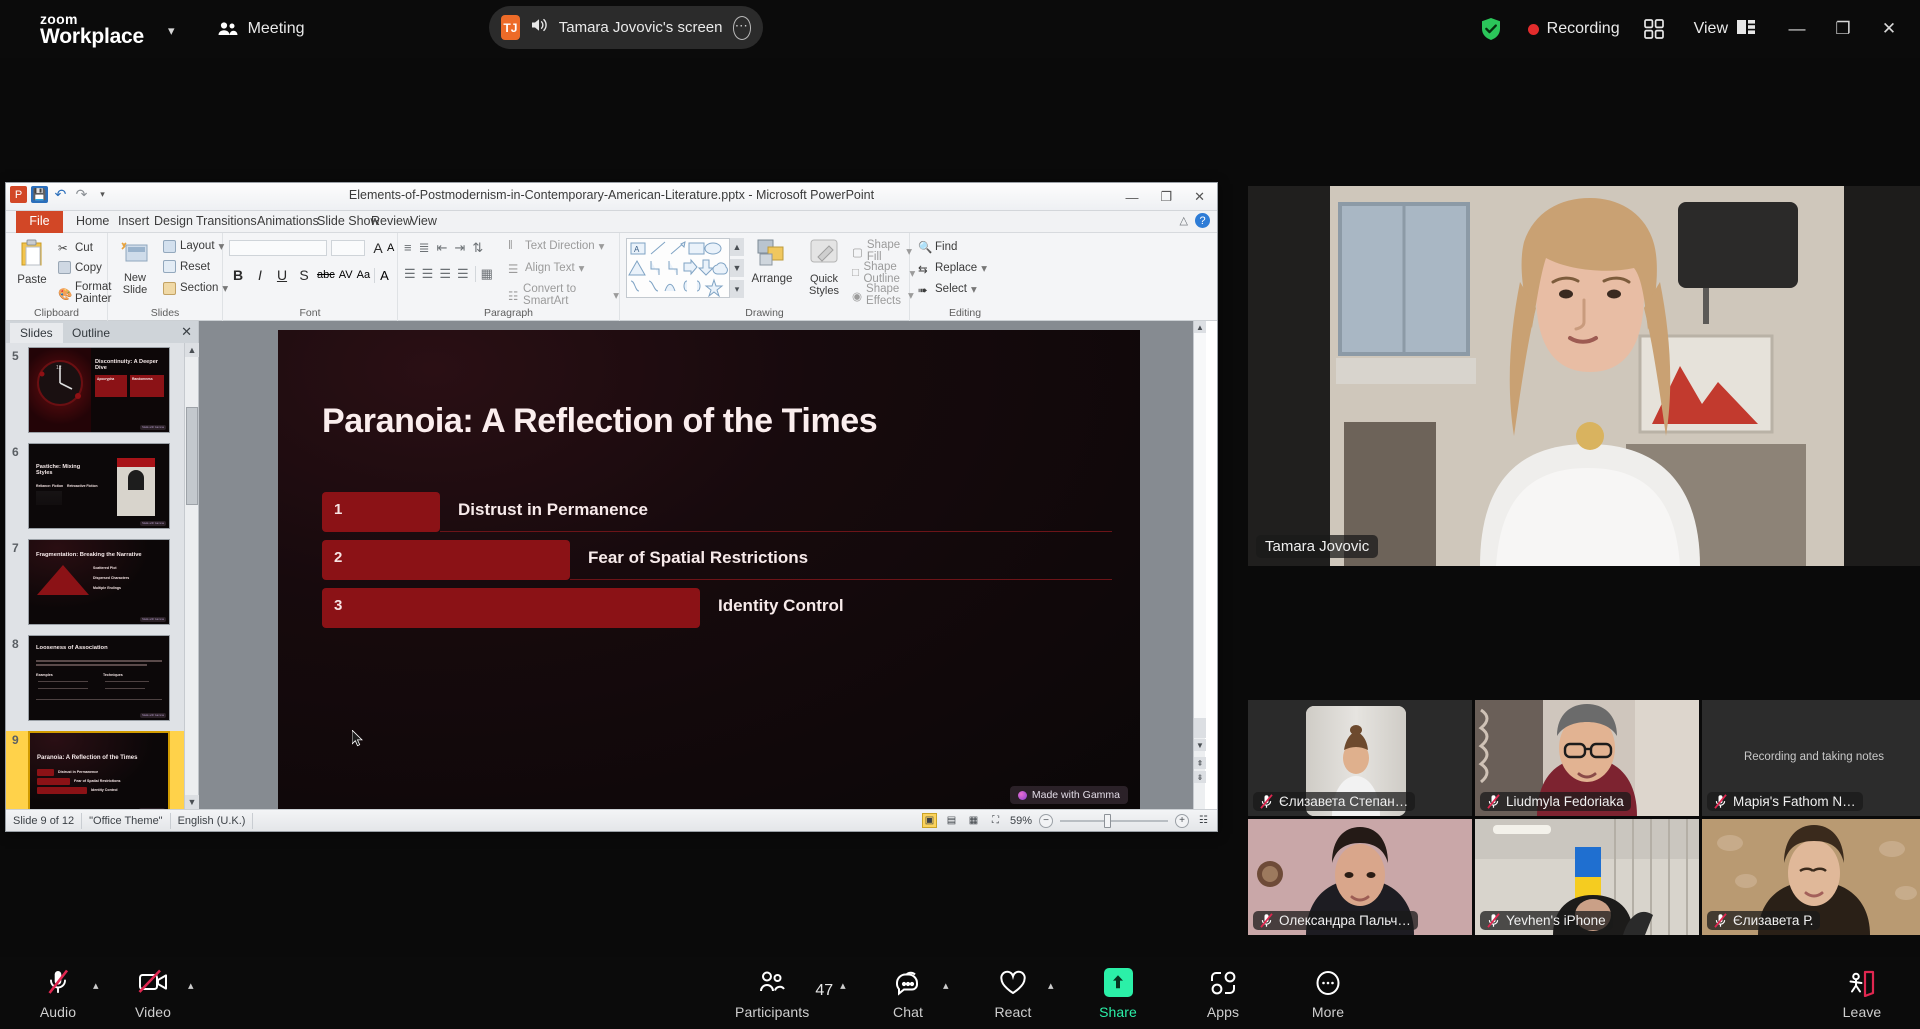 The height and width of the screenshot is (1029, 1920). Describe the element at coordinates (428, 274) in the screenshot. I see `align-center-button: ☰` at that location.